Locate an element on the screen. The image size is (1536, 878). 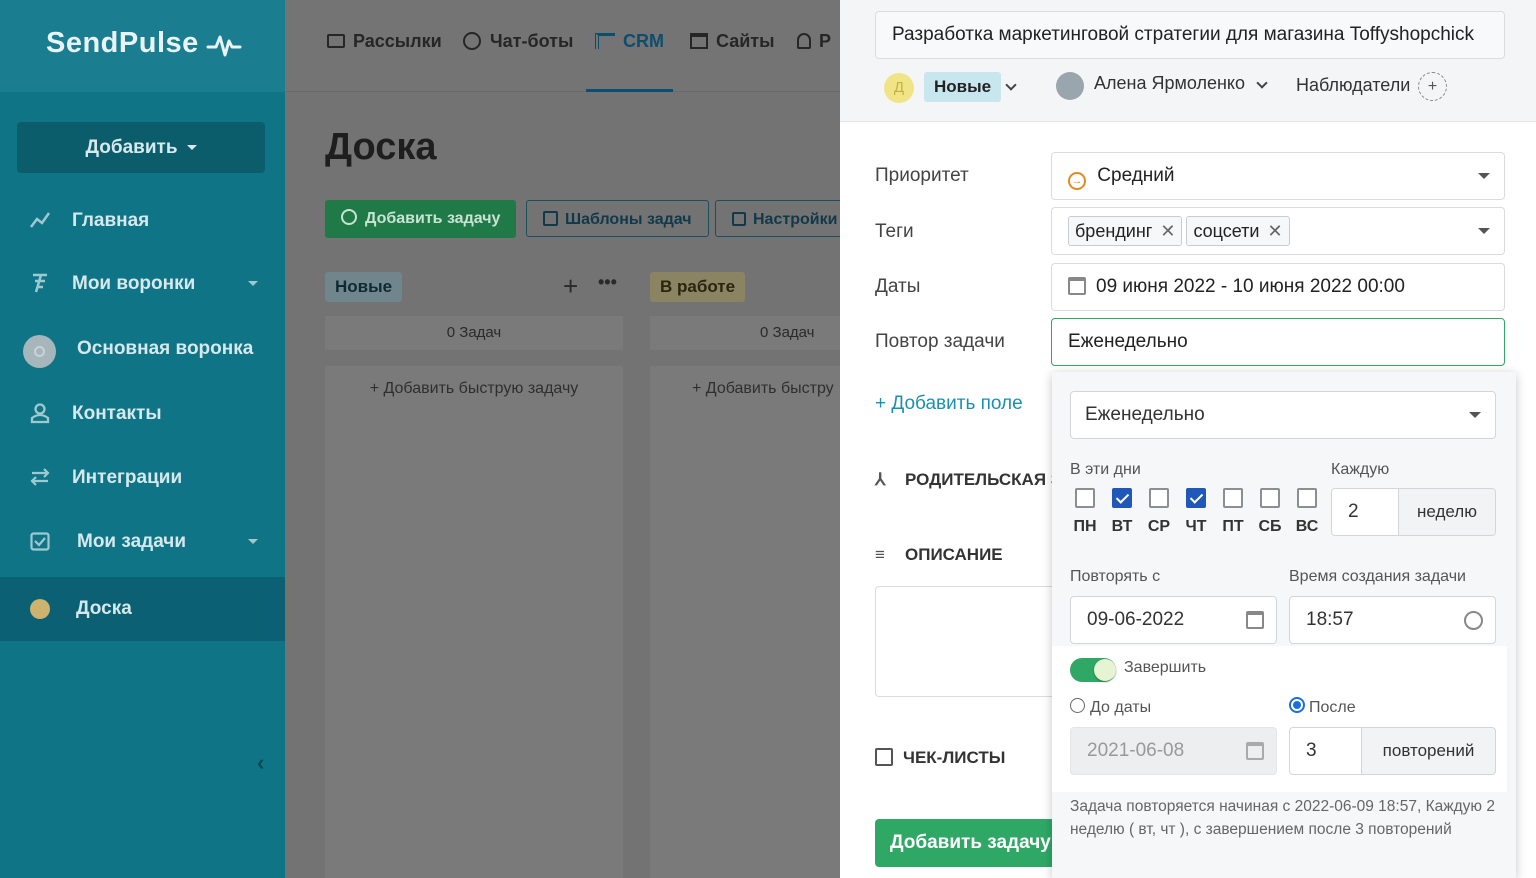
tags-select: брендинг ✕ соцсети ✕ is located at coordinates (1278, 231).